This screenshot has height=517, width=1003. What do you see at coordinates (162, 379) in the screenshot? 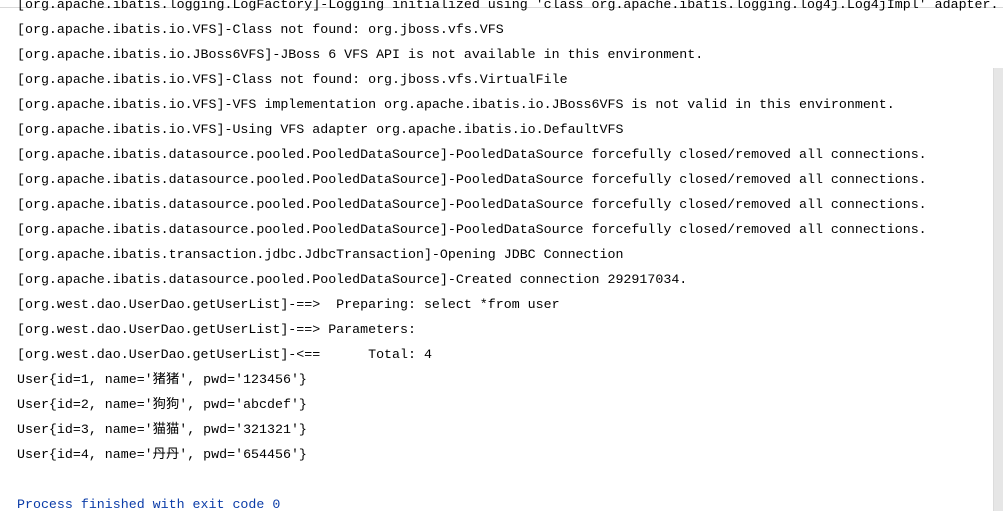
I see `output-line: User{id=1, name='猪猪', pwd='123456'}` at bounding box center [162, 379].